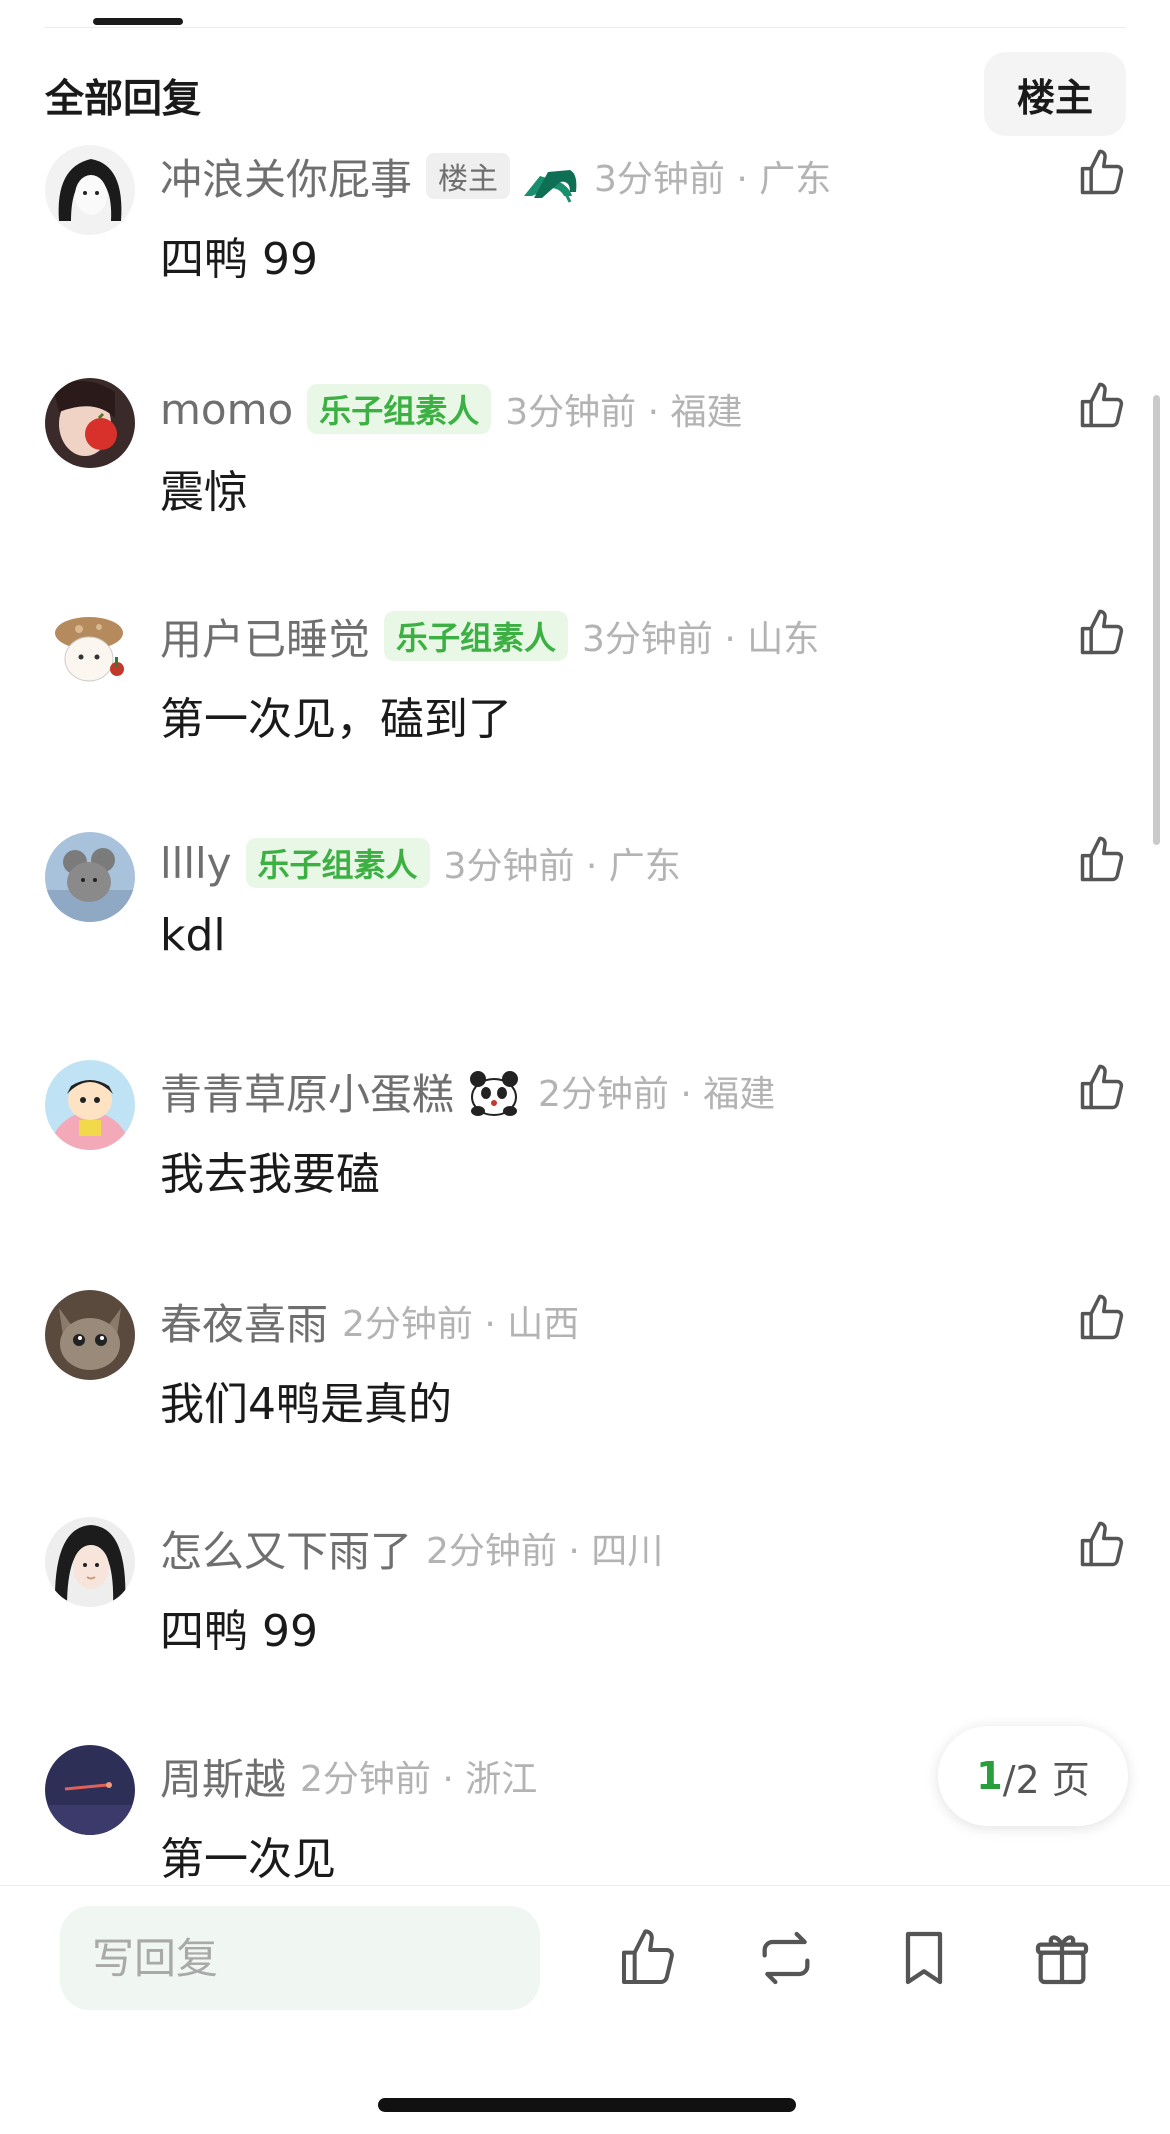  Describe the element at coordinates (306, 1404) in the screenshot. I see `comment-text: 我们4鸭是真的` at that location.